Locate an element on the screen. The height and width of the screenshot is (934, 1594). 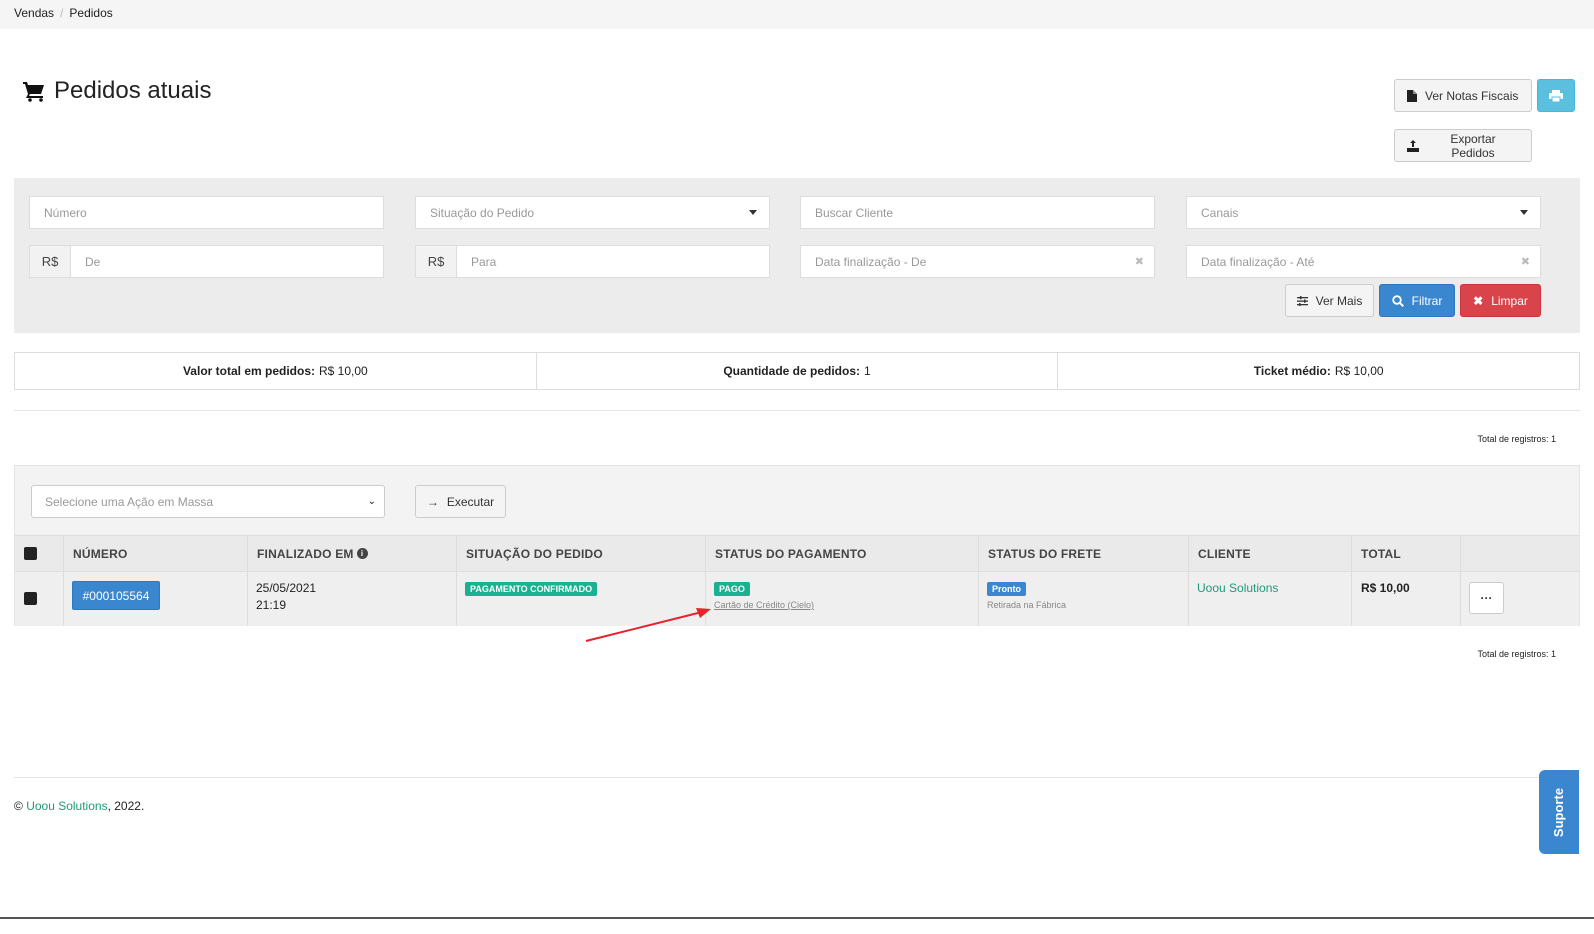
mass-action-placeholder: Selecione uma Ação em Massa is located at coordinates (129, 501).